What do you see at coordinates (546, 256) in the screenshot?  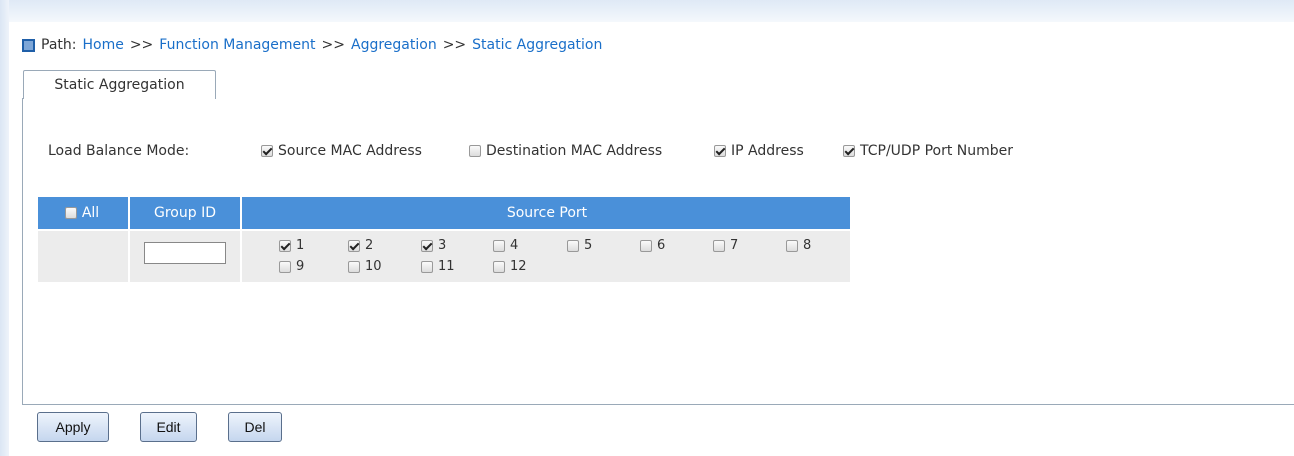 I see `source-port-cell: 1 2 3 4 5 6 7 8 9 10 11 12` at bounding box center [546, 256].